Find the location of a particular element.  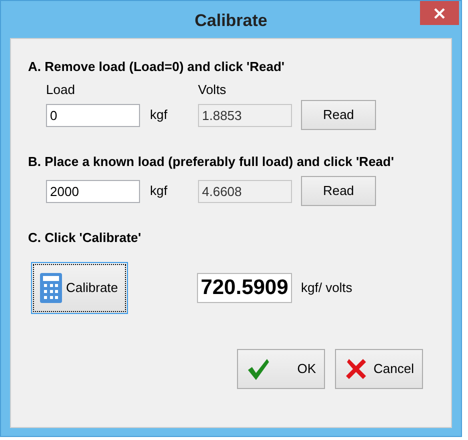

input-field: 2000 is located at coordinates (93, 191).